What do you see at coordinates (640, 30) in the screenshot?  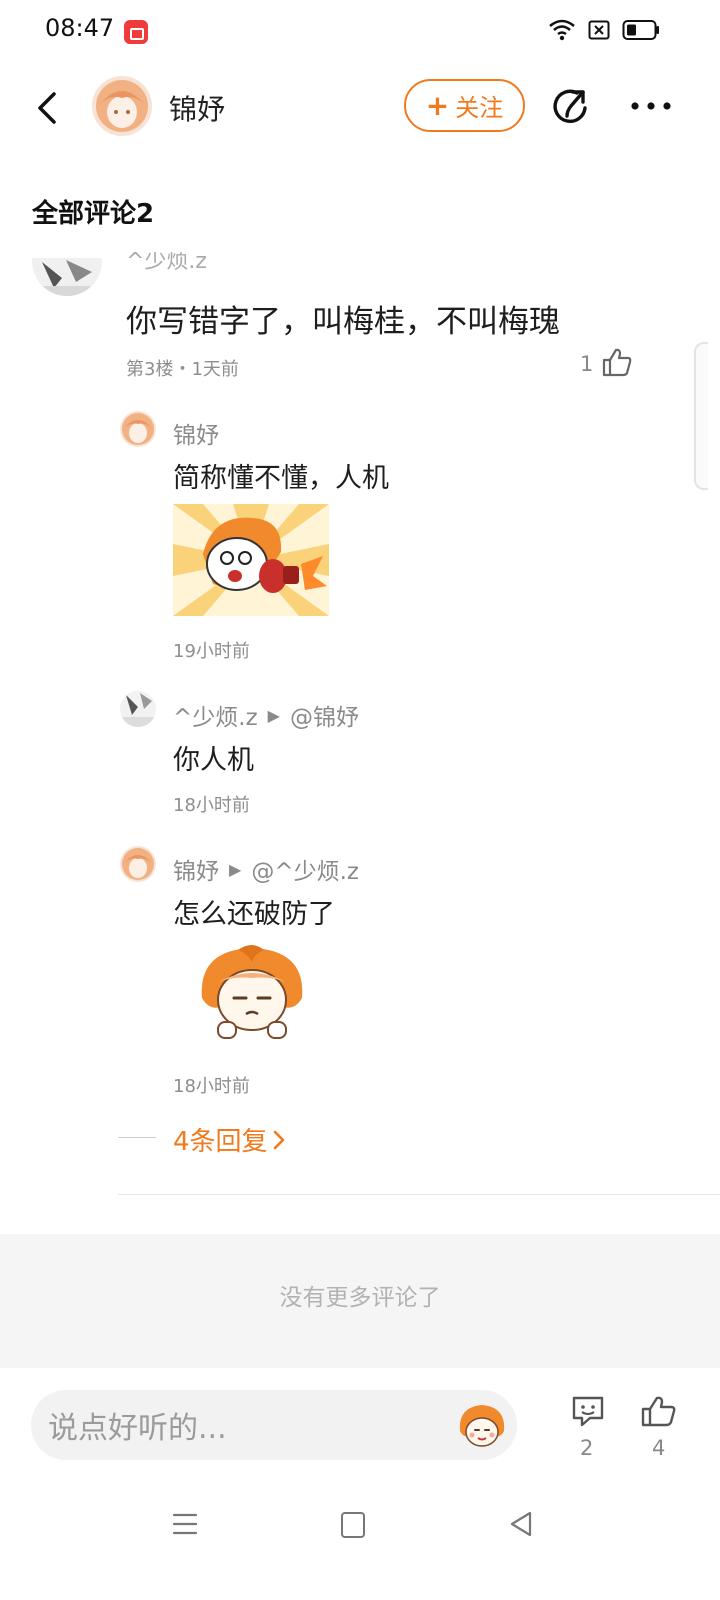 I see `battery-icon` at bounding box center [640, 30].